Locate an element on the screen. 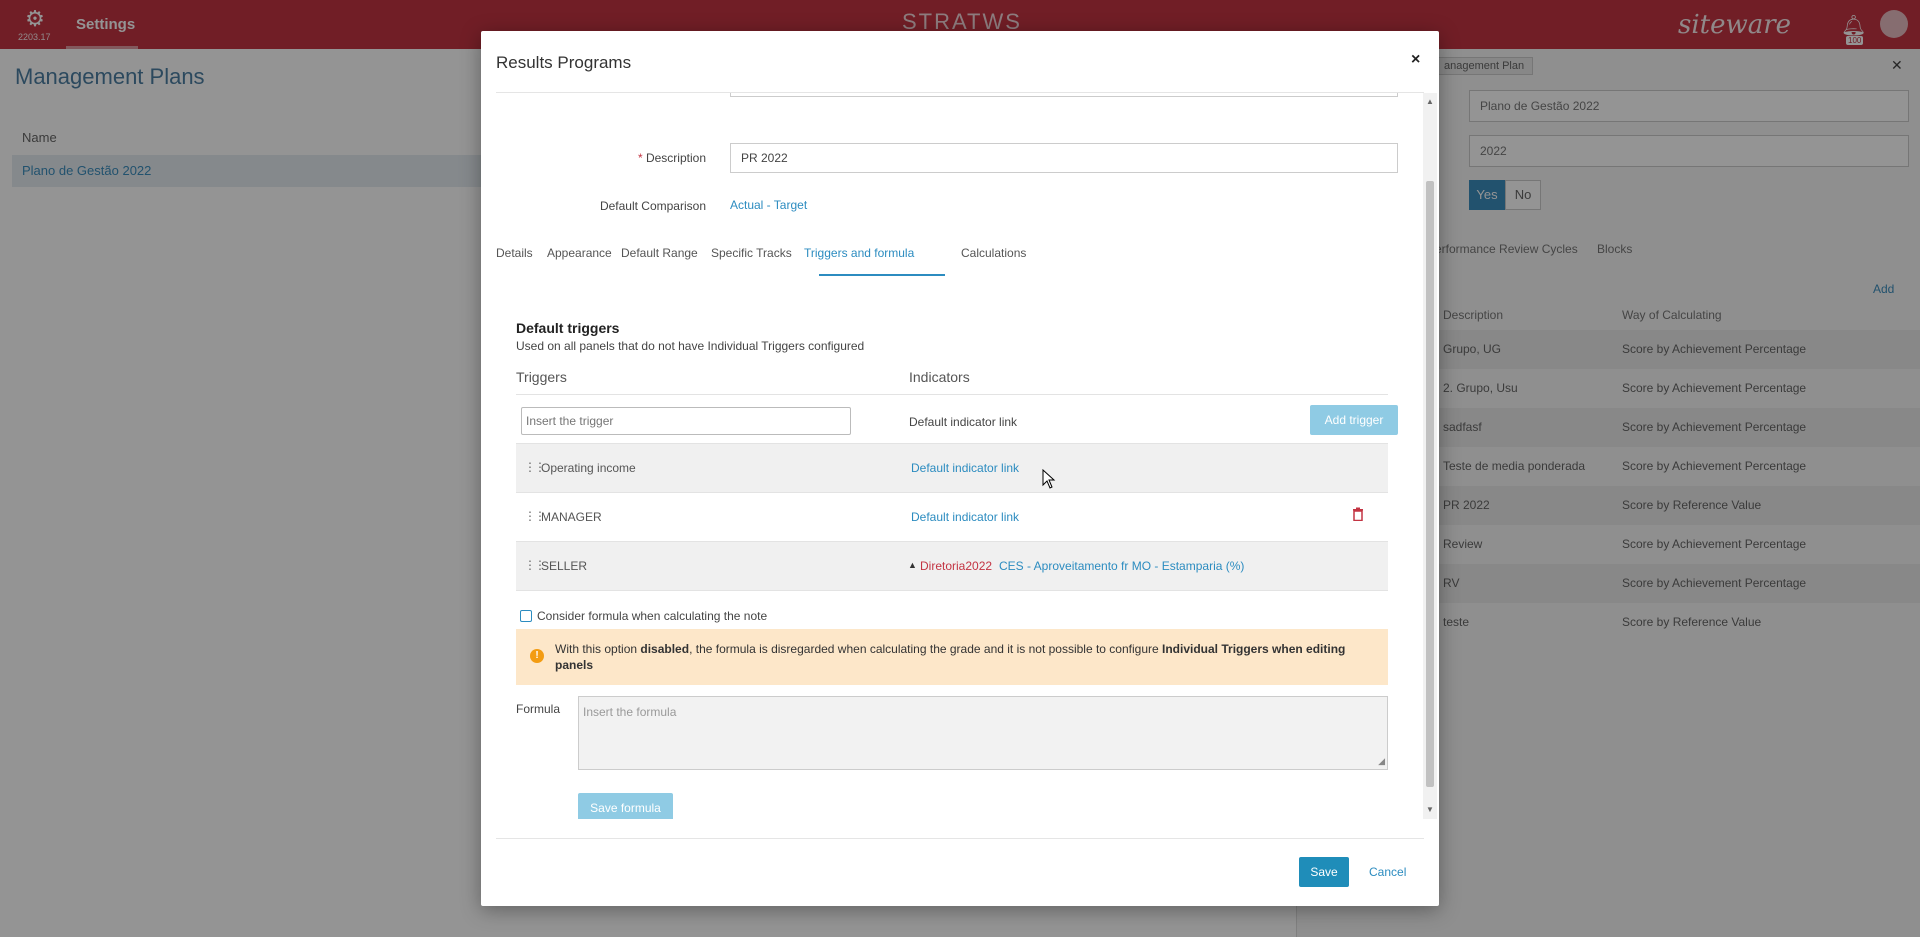  column-header-indicators: Indicators is located at coordinates (939, 377).